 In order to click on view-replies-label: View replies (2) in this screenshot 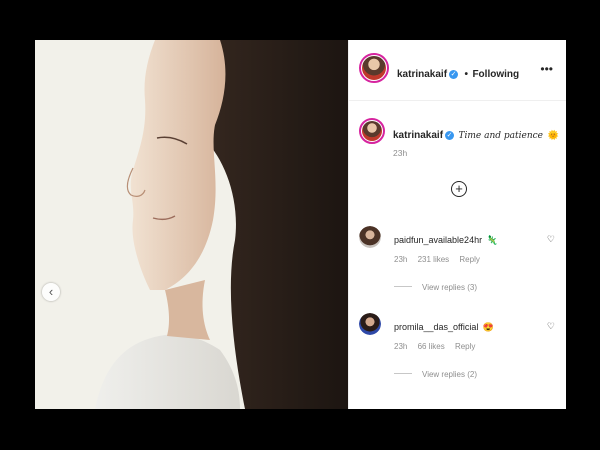, I will do `click(449, 374)`.